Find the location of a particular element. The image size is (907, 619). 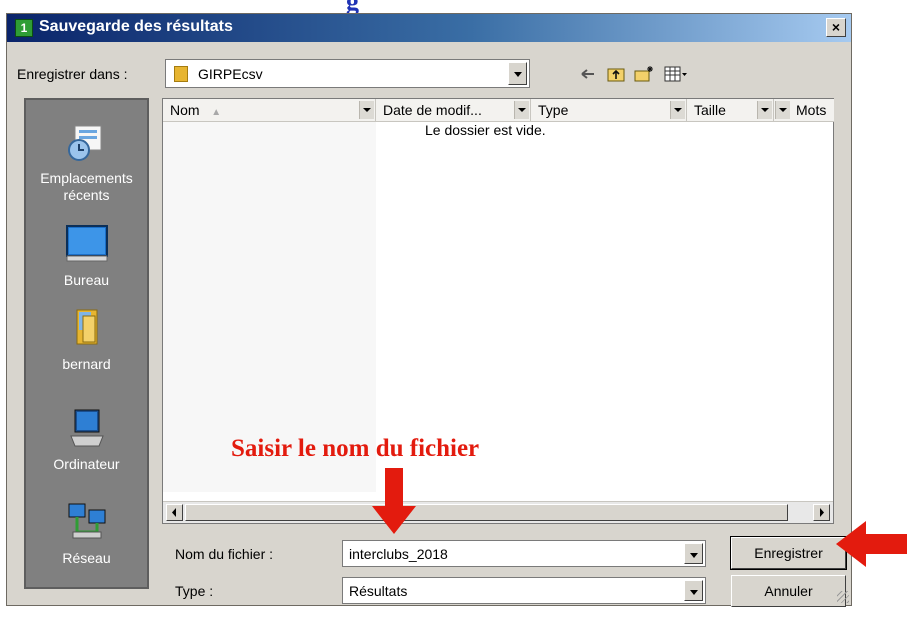

column-label: Taille is located at coordinates (710, 110).